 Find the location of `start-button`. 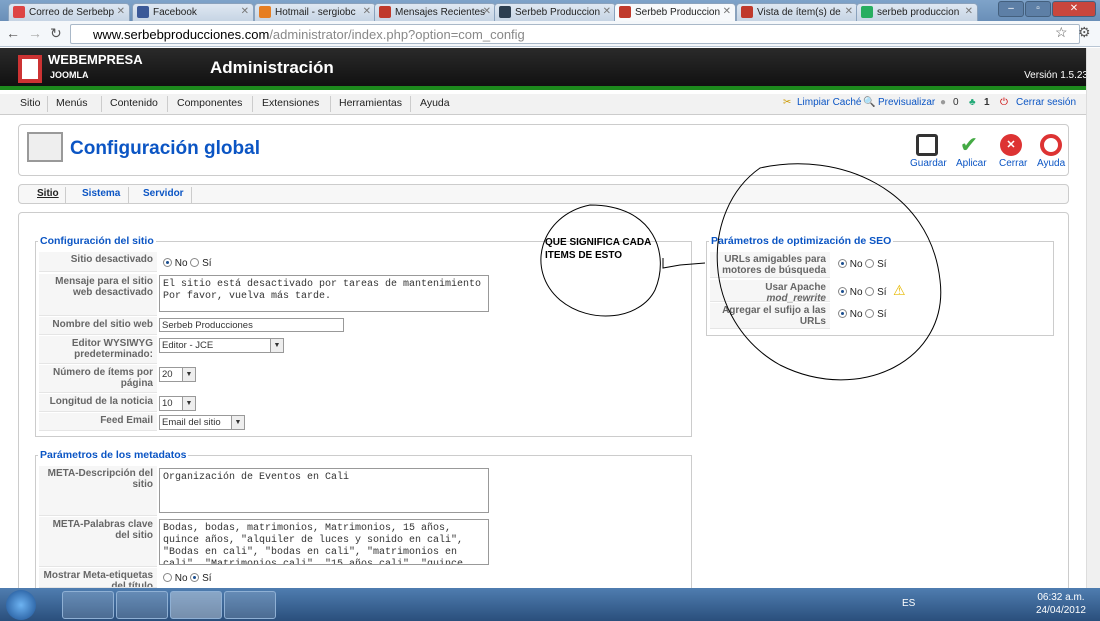

start-button is located at coordinates (21, 605).